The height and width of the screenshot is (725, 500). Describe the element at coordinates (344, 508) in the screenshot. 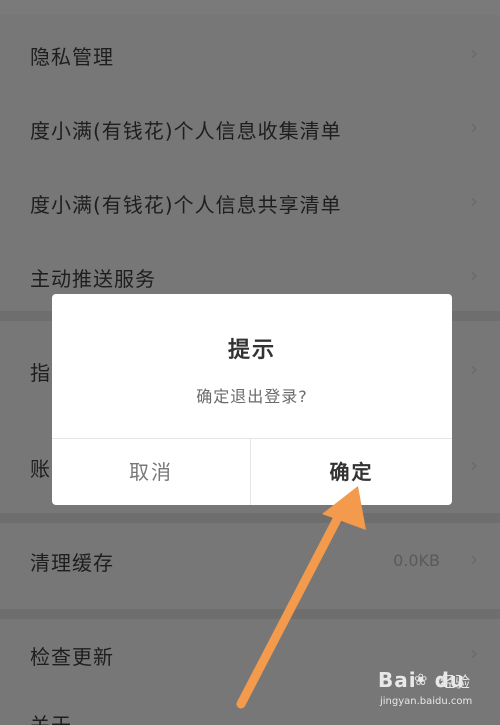

I see `arrow-head` at that location.